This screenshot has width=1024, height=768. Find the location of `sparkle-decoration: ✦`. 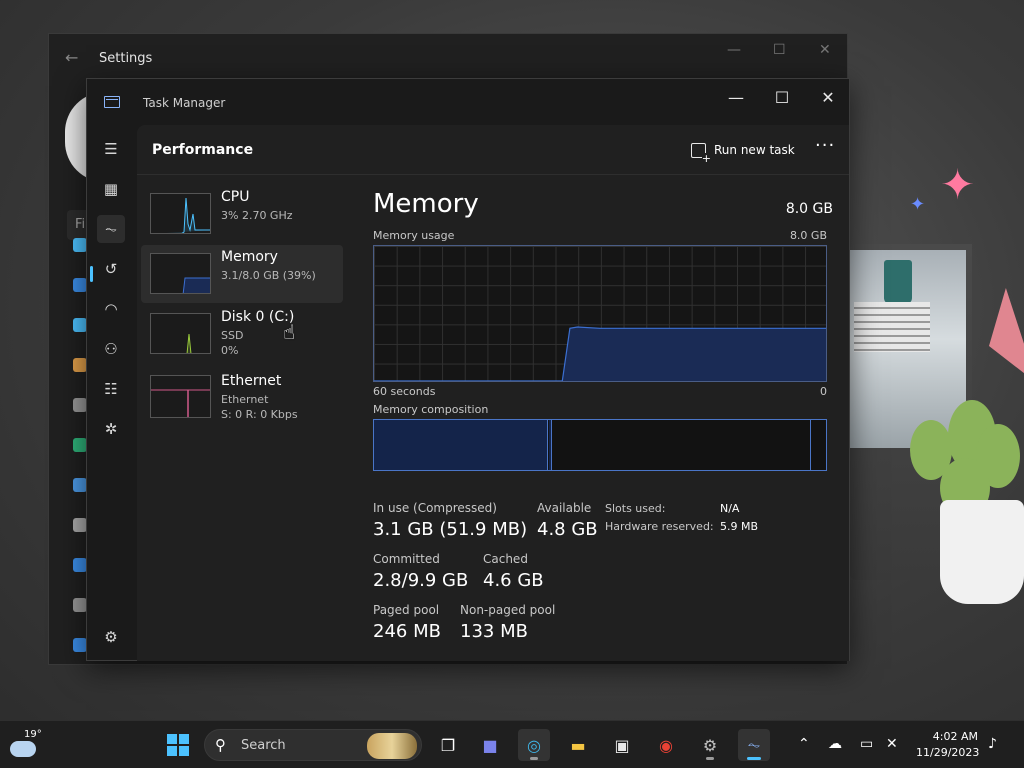

sparkle-decoration: ✦ is located at coordinates (958, 184).